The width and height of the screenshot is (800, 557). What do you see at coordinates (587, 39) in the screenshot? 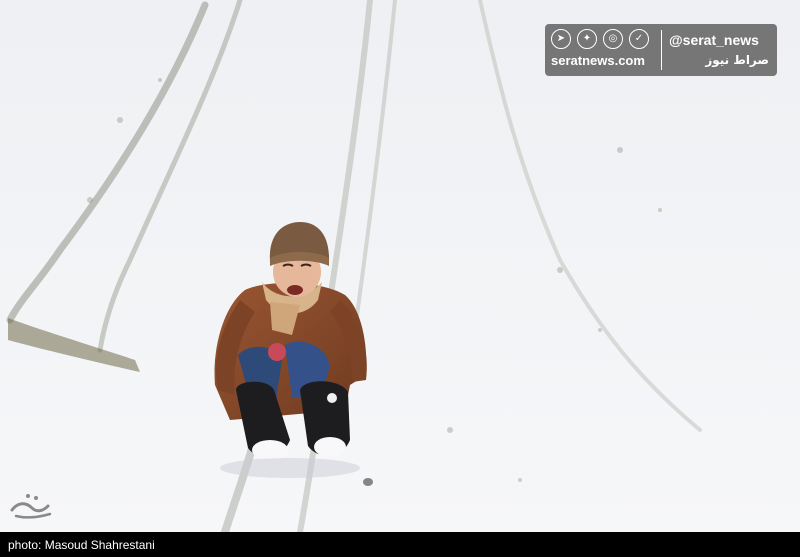
I see `twitter-icon: ✦` at bounding box center [587, 39].